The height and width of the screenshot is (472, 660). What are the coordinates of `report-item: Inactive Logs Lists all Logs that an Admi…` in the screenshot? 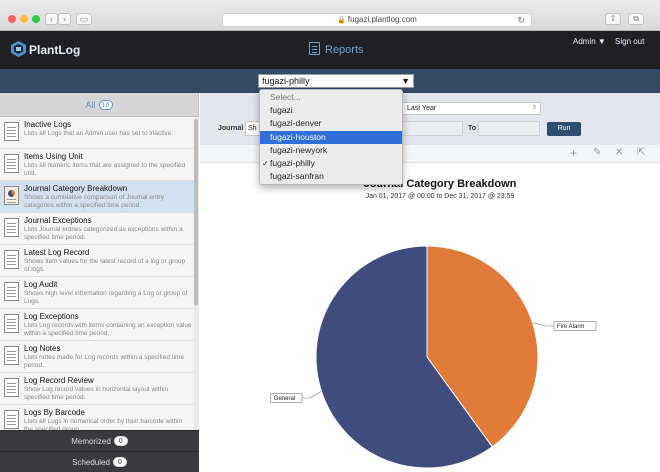 It's located at (97, 133).